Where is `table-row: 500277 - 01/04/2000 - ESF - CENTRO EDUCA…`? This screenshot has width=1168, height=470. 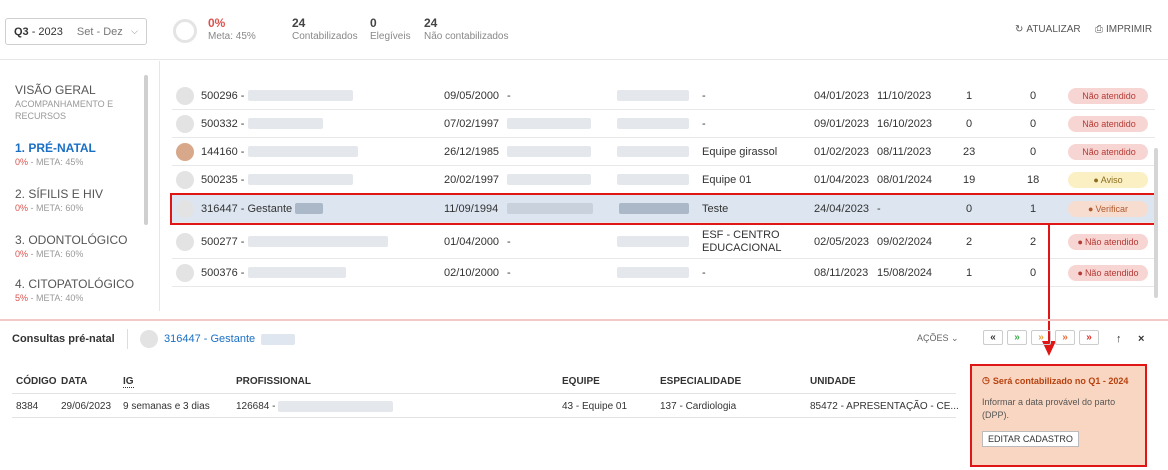
table-row: 500277 - 01/04/2000 - ESF - CENTRO EDUCA… is located at coordinates (663, 242).